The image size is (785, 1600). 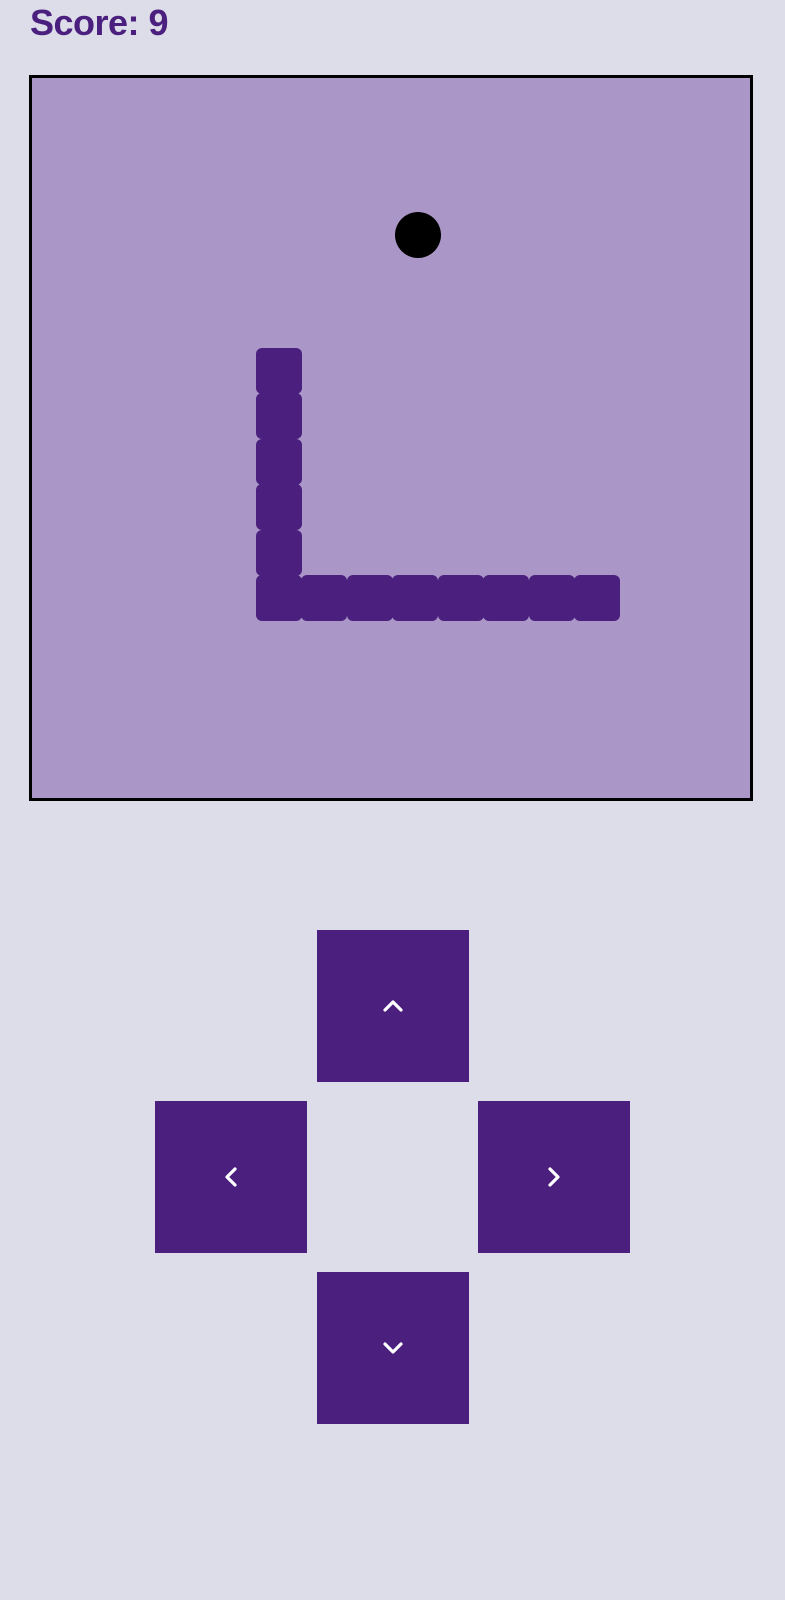 I want to click on score-label: Score: 9, so click(x=99, y=22).